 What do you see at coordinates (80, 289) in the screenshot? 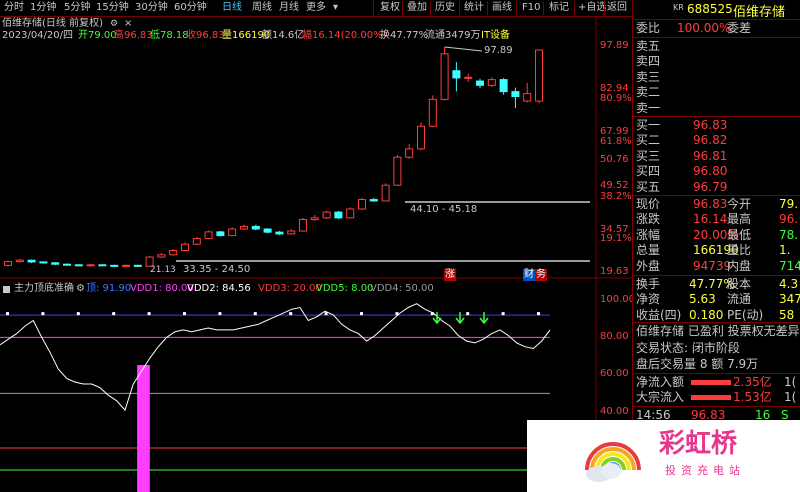
I see `indicator-gear-icon: ⚙` at bounding box center [80, 289].